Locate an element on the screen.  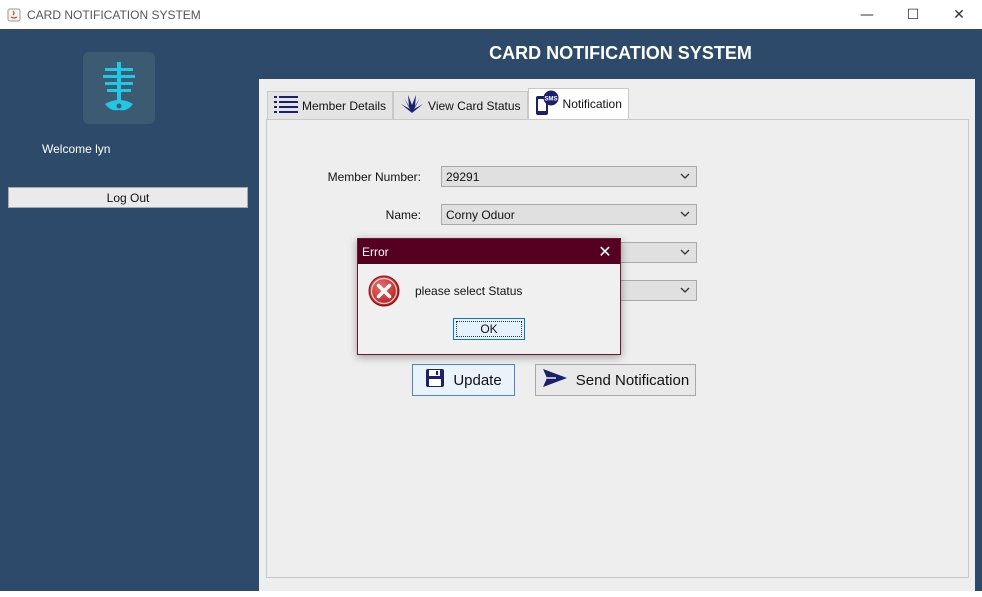
update-button: Update is located at coordinates (463, 380).